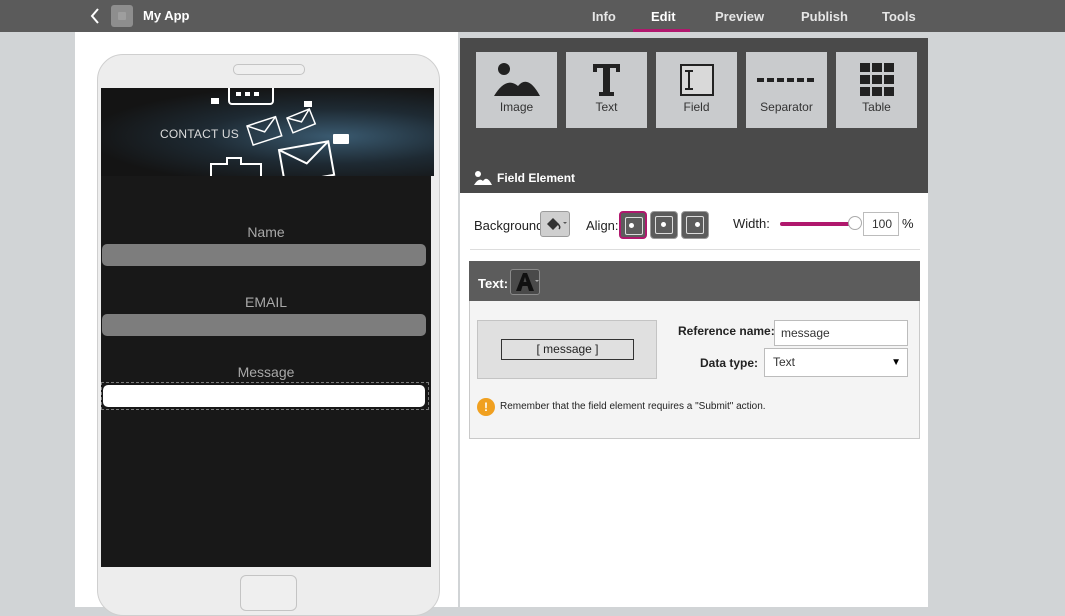  I want to click on tab-edit: Edit, so click(663, 16).